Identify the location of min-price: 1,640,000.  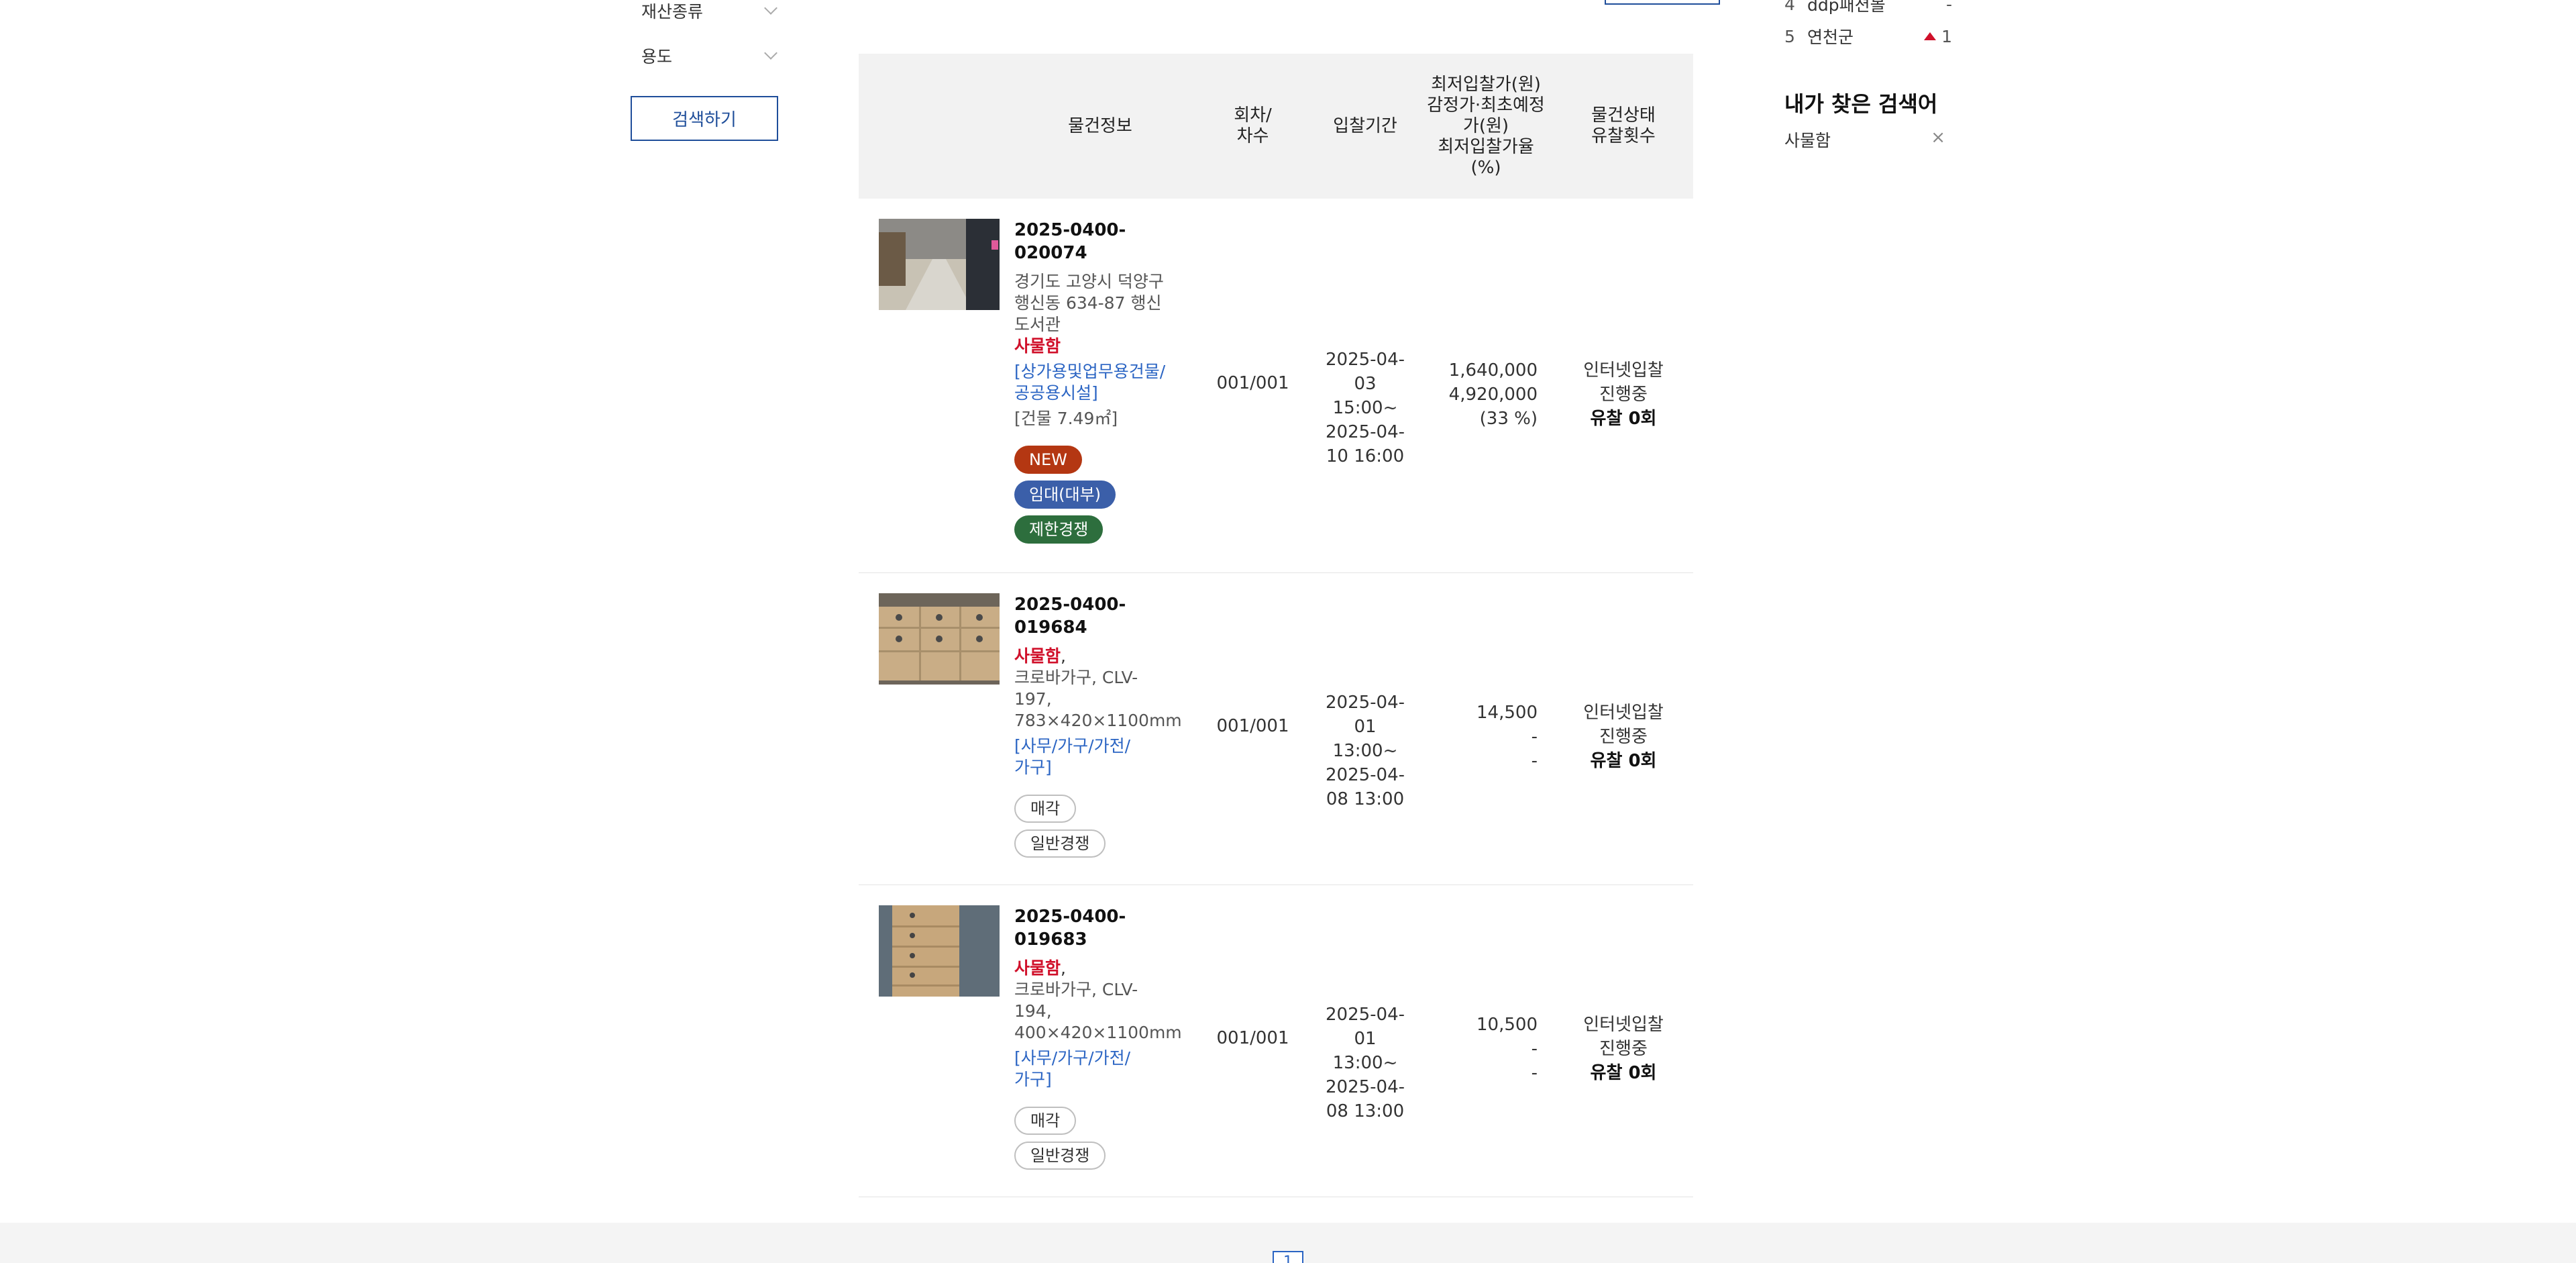
(1493, 370).